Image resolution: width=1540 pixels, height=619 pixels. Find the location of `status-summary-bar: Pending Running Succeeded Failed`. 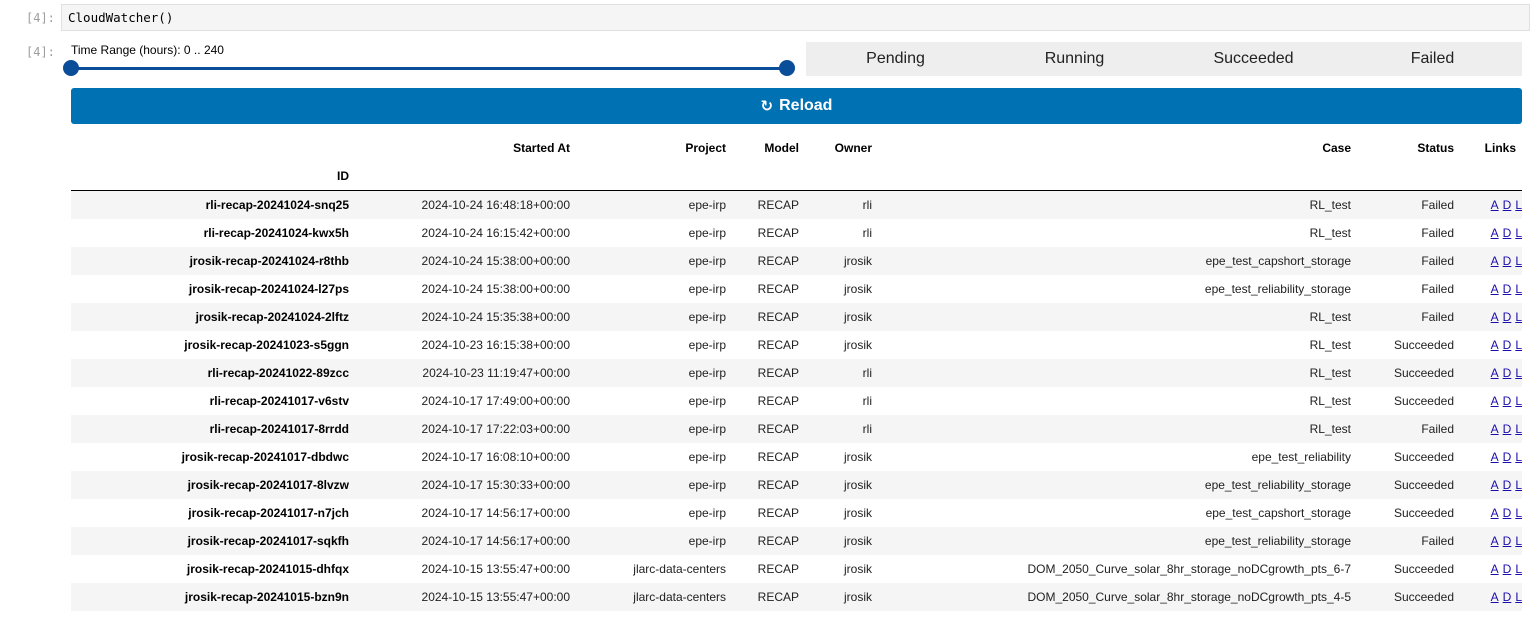

status-summary-bar: Pending Running Succeeded Failed is located at coordinates (1164, 59).